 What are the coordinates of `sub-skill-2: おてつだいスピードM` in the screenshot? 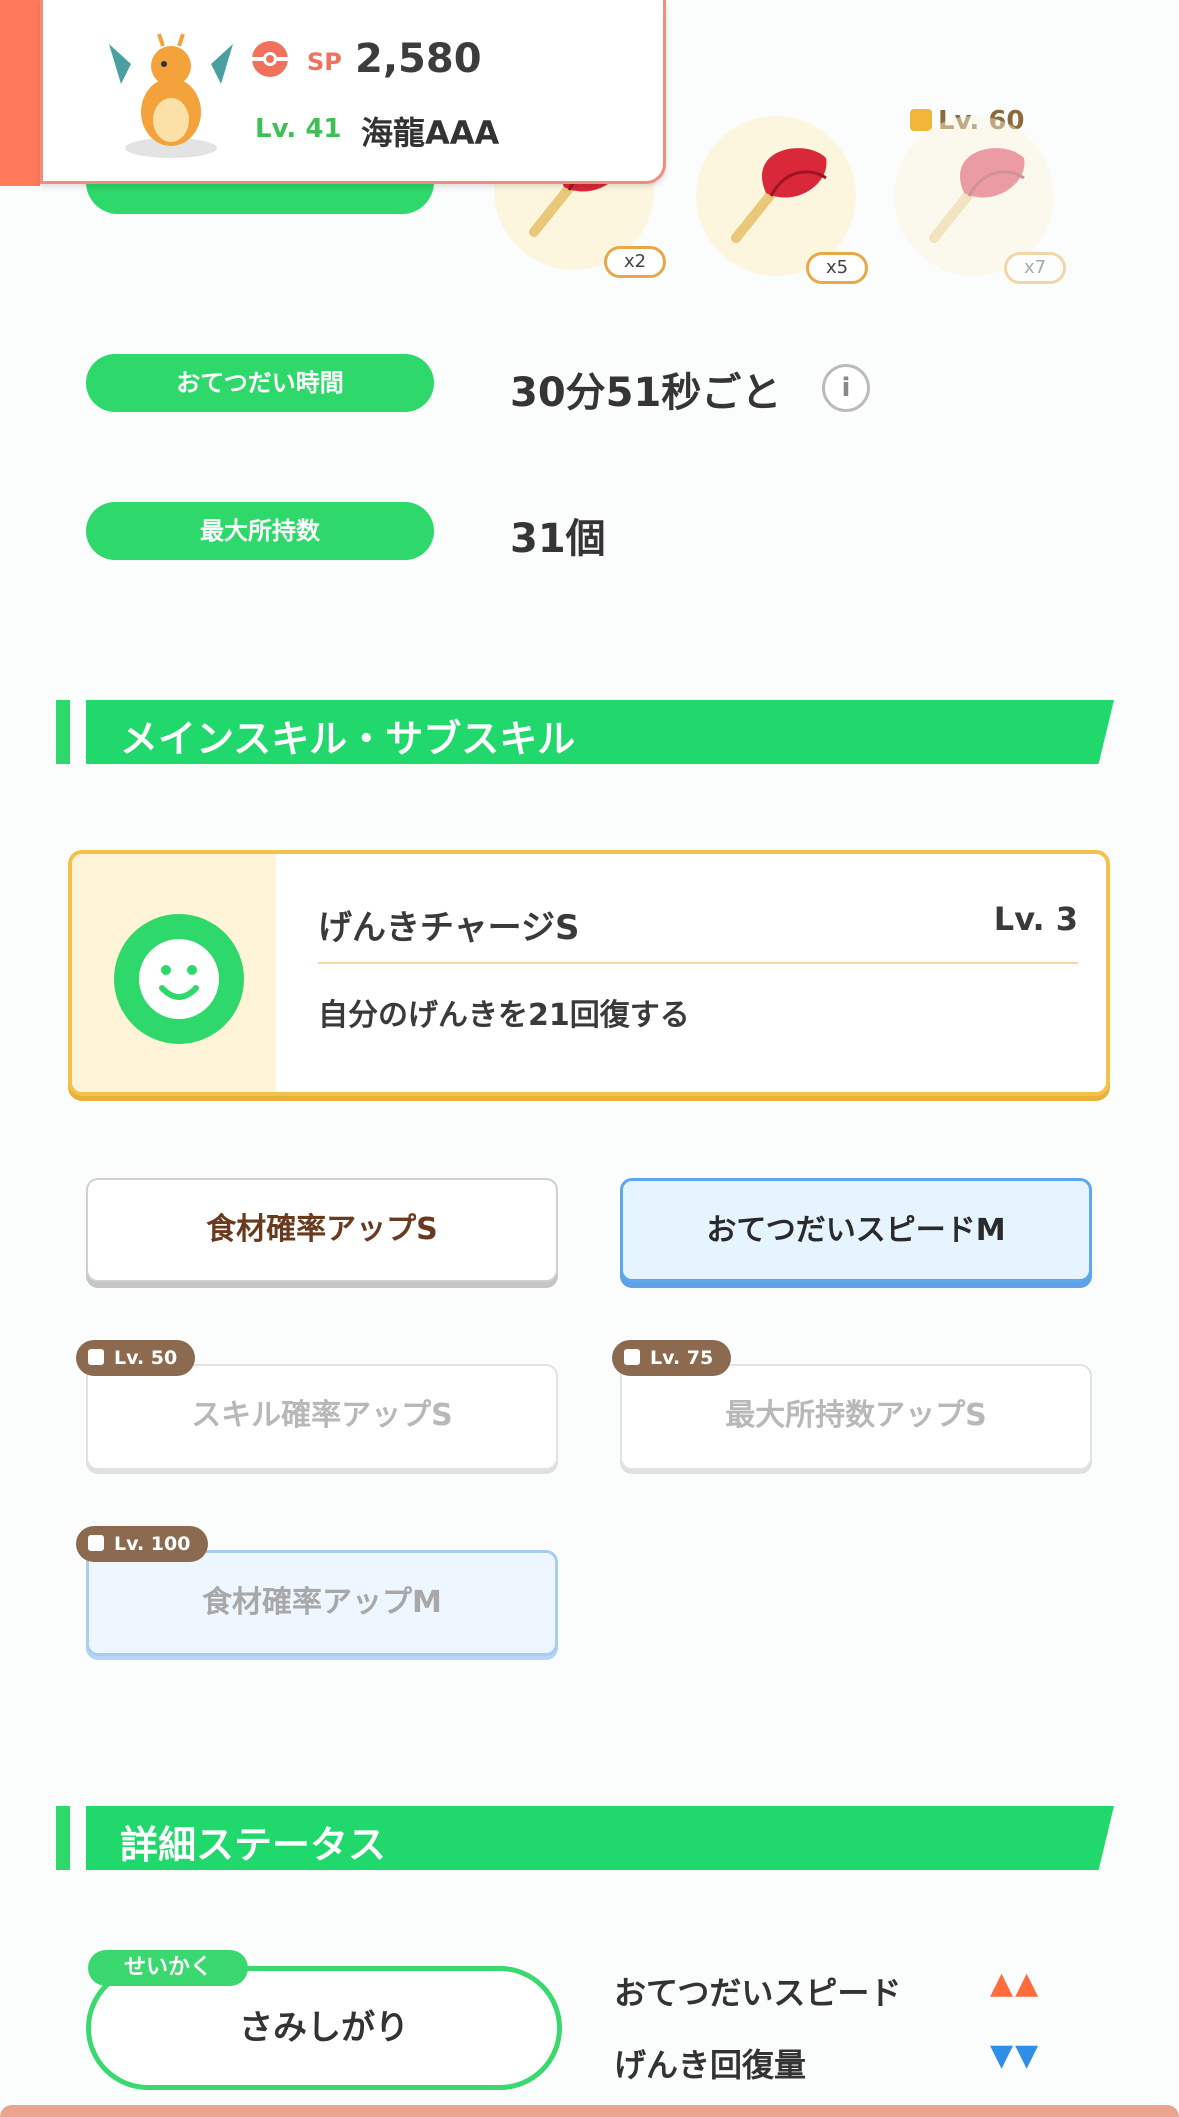 It's located at (856, 1230).